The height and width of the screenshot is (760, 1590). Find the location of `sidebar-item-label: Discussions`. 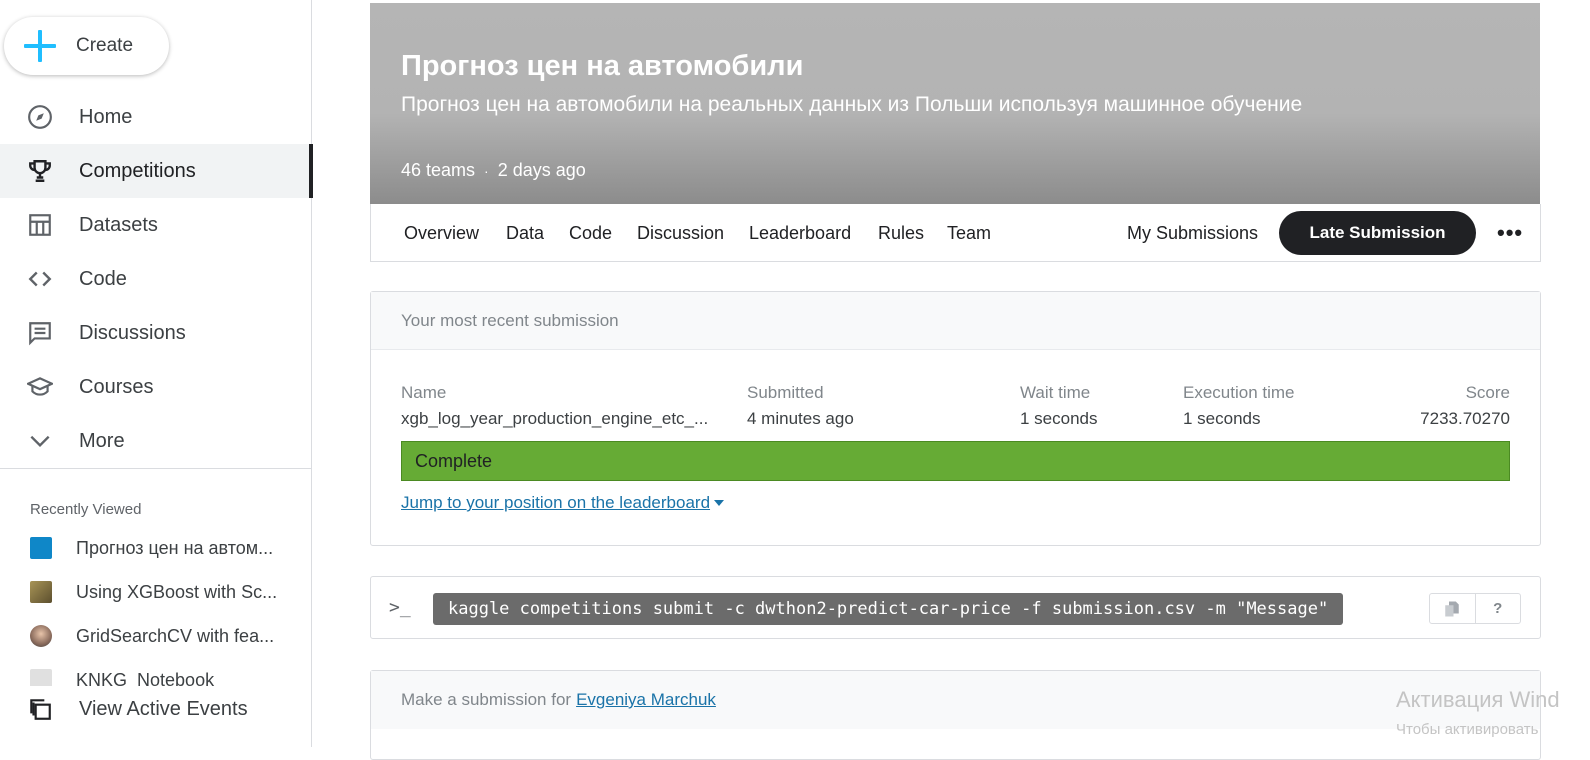

sidebar-item-label: Discussions is located at coordinates (132, 332).